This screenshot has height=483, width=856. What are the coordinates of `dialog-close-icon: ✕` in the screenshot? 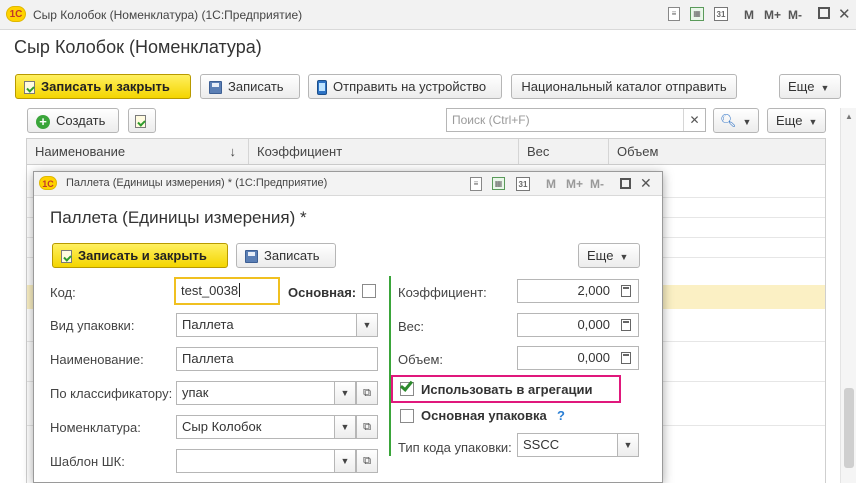 It's located at (646, 183).